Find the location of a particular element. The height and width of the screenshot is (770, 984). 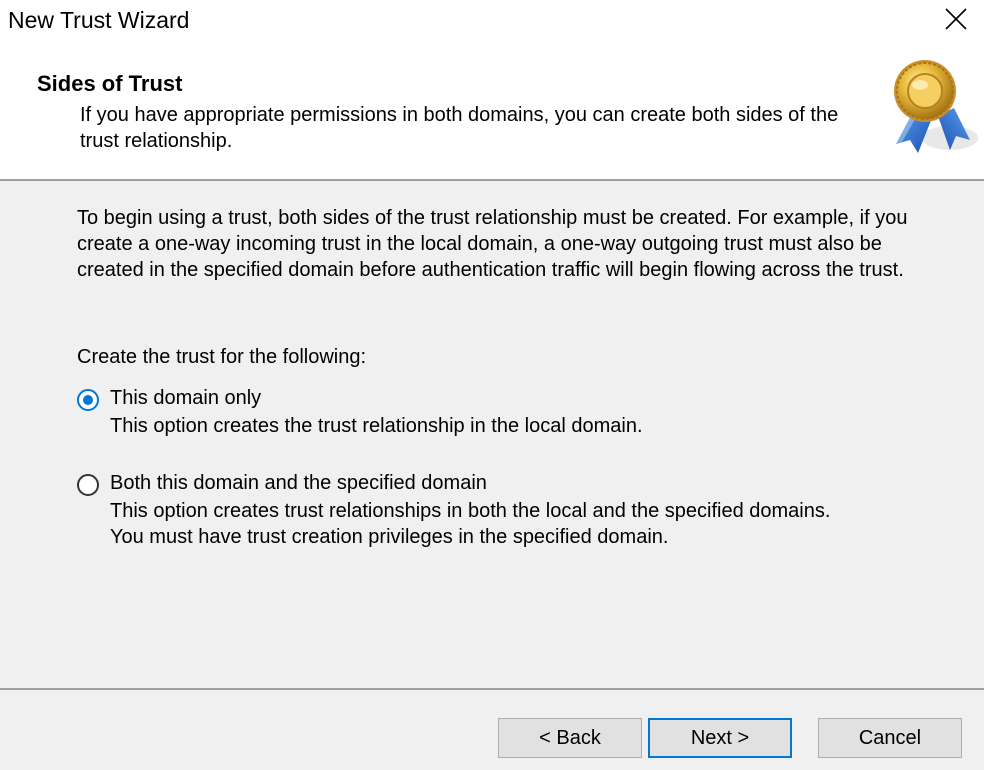

options-prompt: Create the trust for the following: is located at coordinates (222, 357).